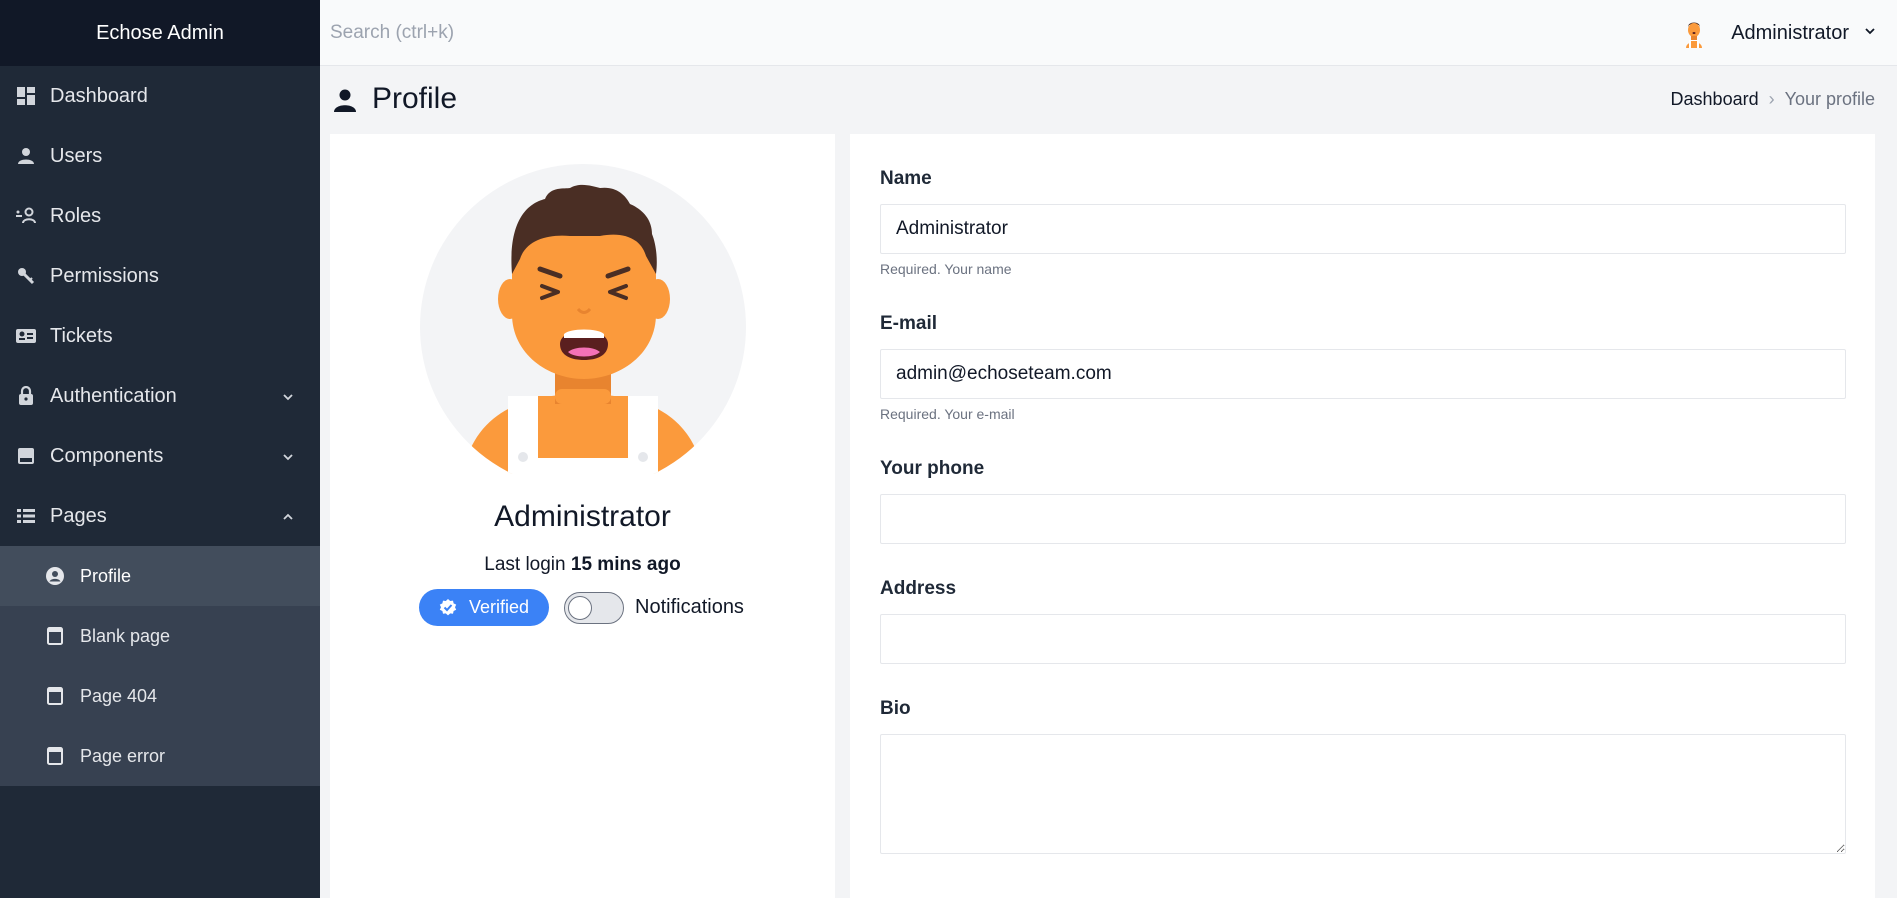 The image size is (1897, 898). Describe the element at coordinates (525, 564) in the screenshot. I see `last-login-prefix: Last login` at that location.